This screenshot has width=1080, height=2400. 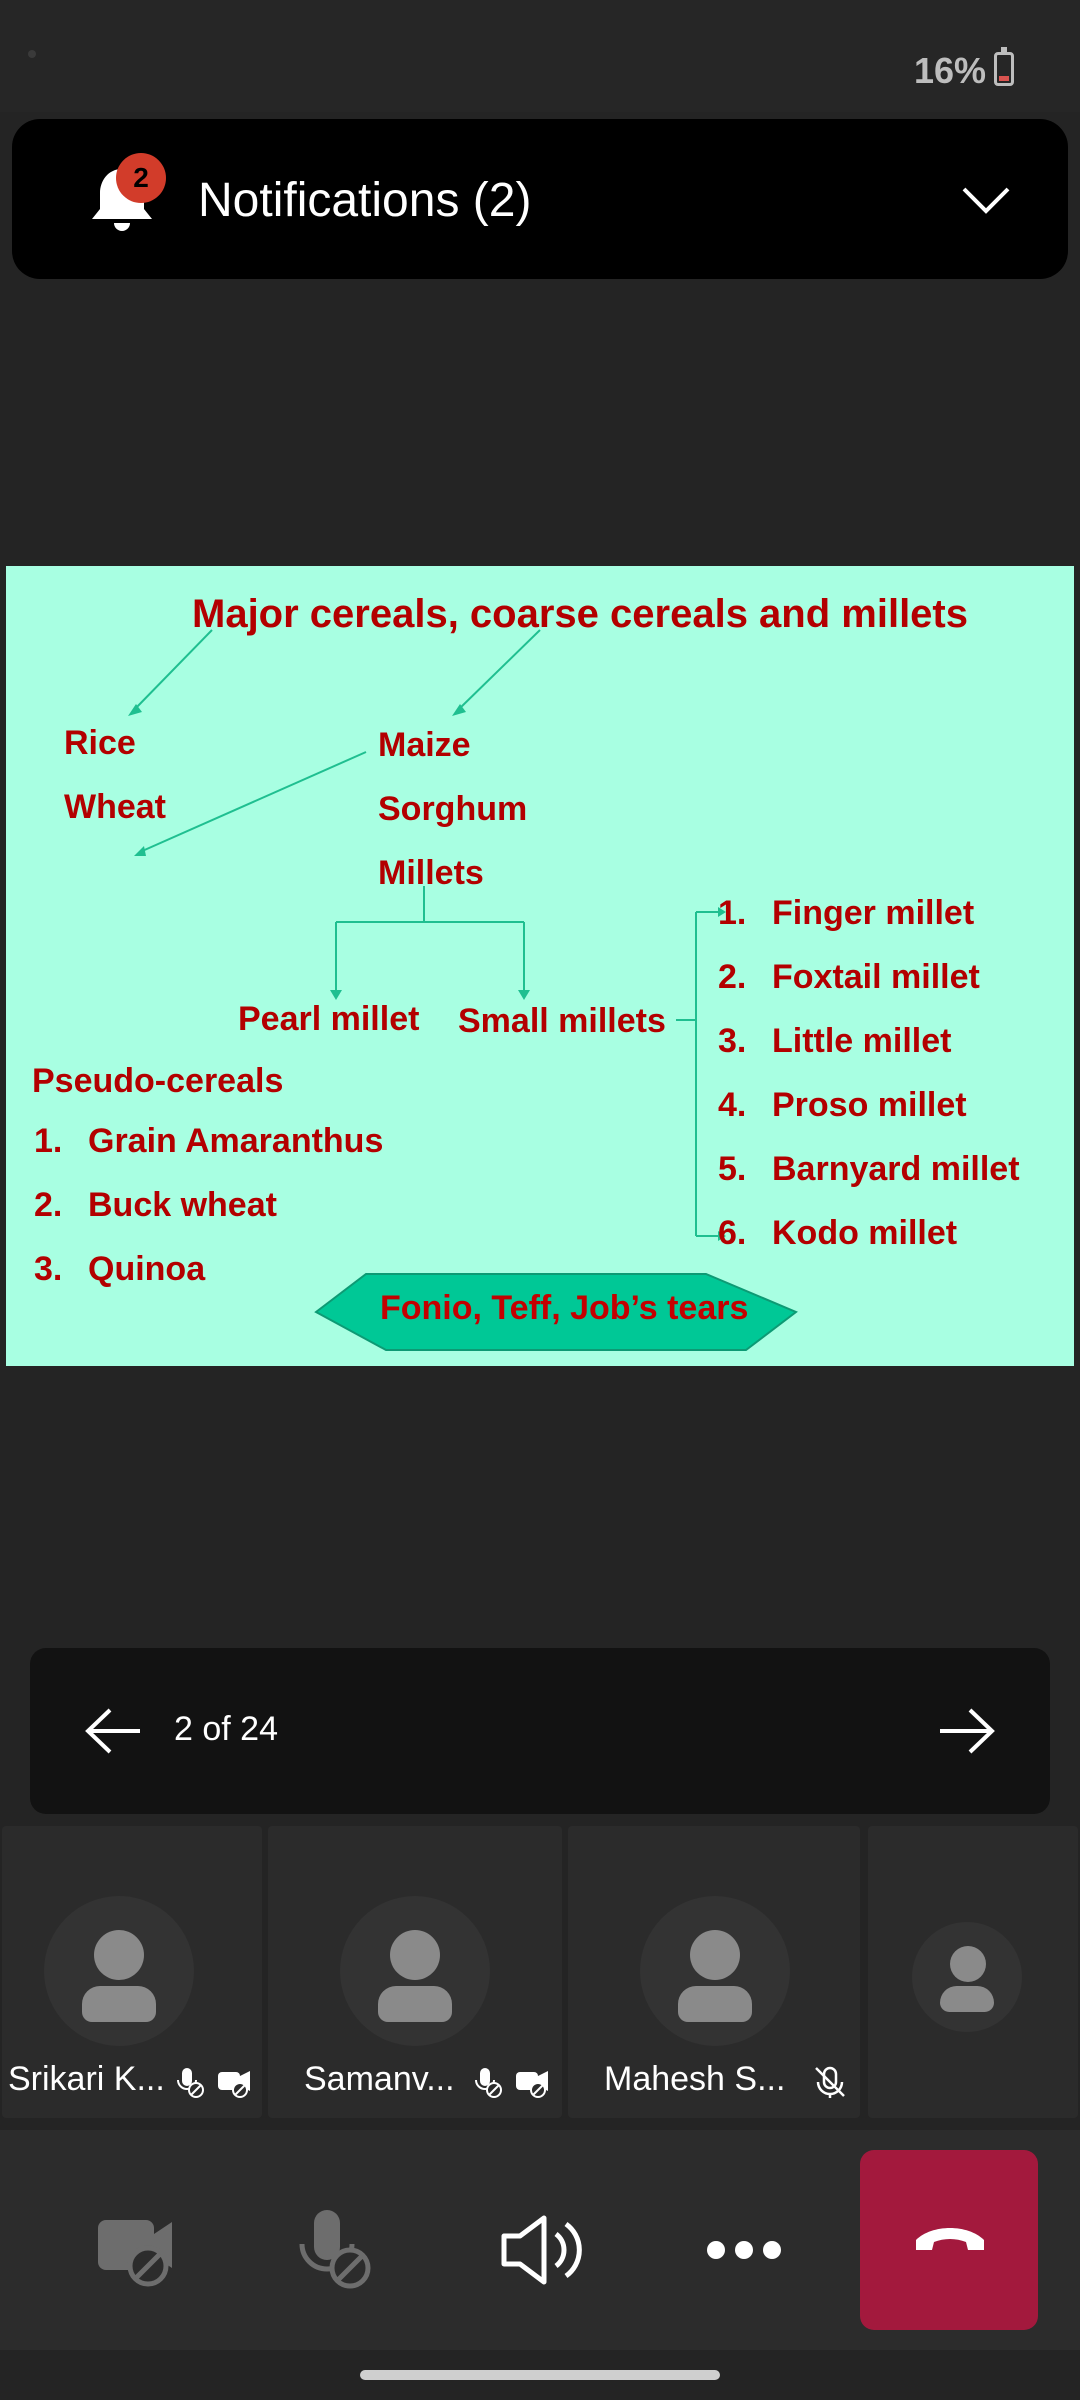 I want to click on next-arrow-icon, so click(x=966, y=1731).